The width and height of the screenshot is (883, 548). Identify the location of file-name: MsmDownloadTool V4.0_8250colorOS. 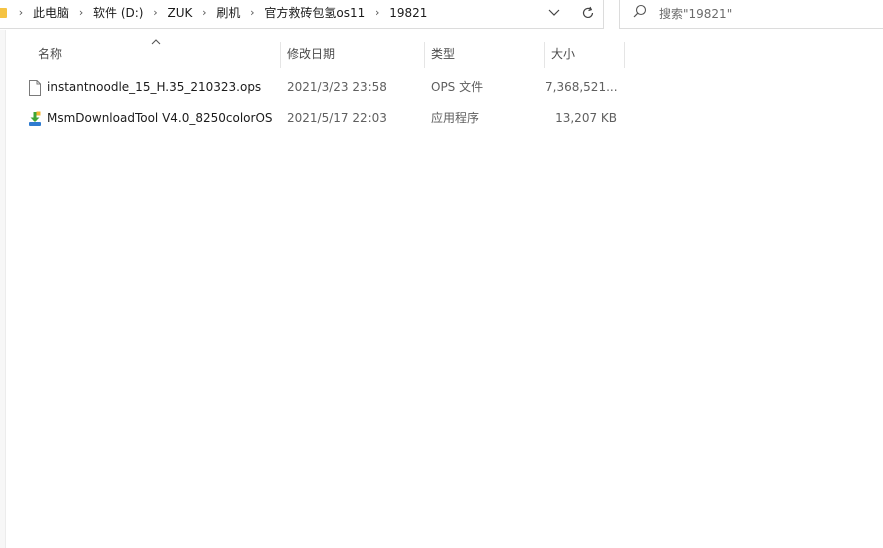
(163, 118).